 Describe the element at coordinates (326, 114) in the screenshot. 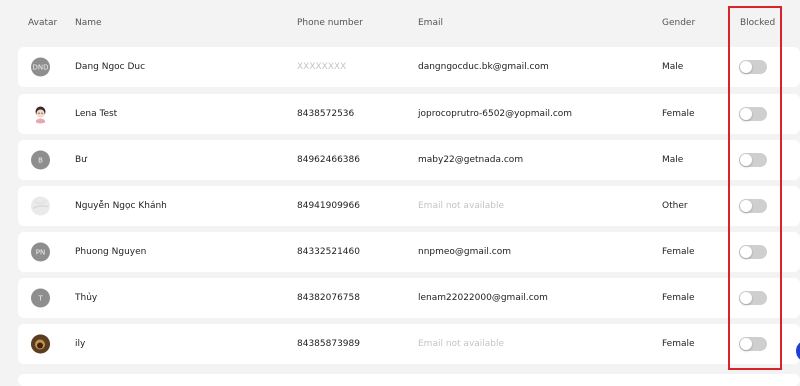

I see `user-phone: 8438572536` at that location.